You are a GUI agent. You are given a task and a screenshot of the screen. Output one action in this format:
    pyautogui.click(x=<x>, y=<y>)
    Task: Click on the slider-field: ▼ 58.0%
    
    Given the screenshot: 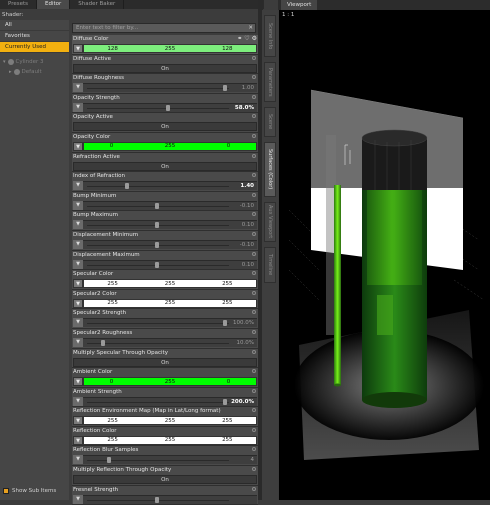 What is the action you would take?
    pyautogui.click(x=165, y=107)
    